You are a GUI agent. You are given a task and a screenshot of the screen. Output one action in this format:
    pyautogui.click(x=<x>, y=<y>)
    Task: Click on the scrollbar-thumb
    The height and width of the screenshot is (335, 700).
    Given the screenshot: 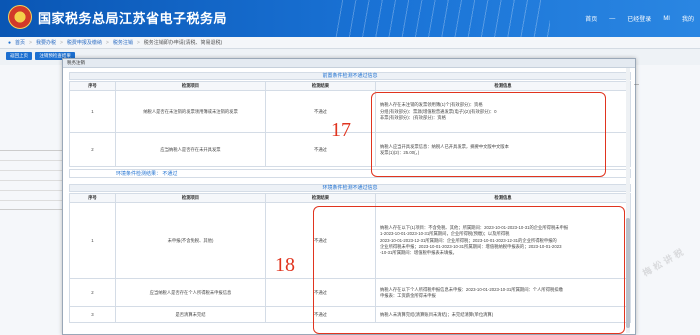 What is the action you would take?
    pyautogui.click(x=628, y=273)
    